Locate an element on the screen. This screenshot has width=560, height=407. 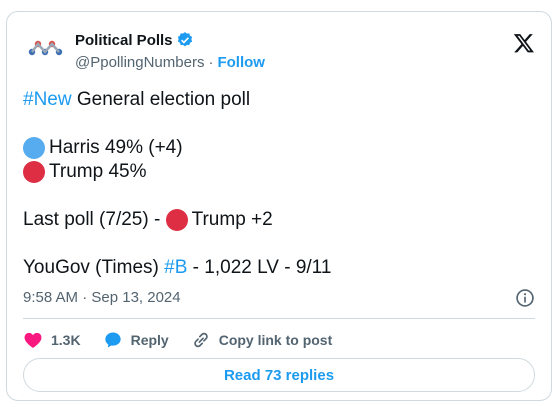
like-button: 1.3K is located at coordinates (52, 340).